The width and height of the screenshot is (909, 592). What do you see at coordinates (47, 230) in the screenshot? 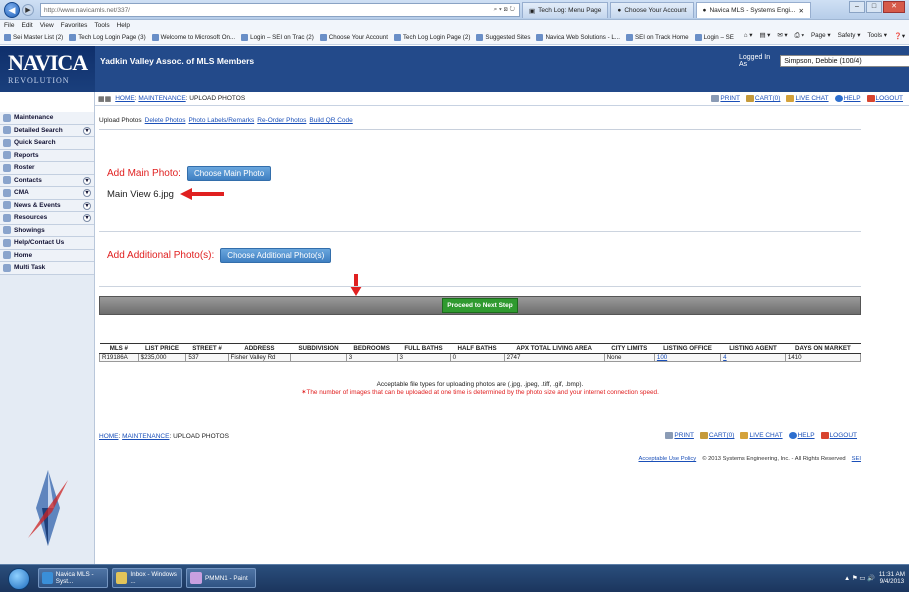
I see `sidebar-item-showings: Showings` at bounding box center [47, 230].